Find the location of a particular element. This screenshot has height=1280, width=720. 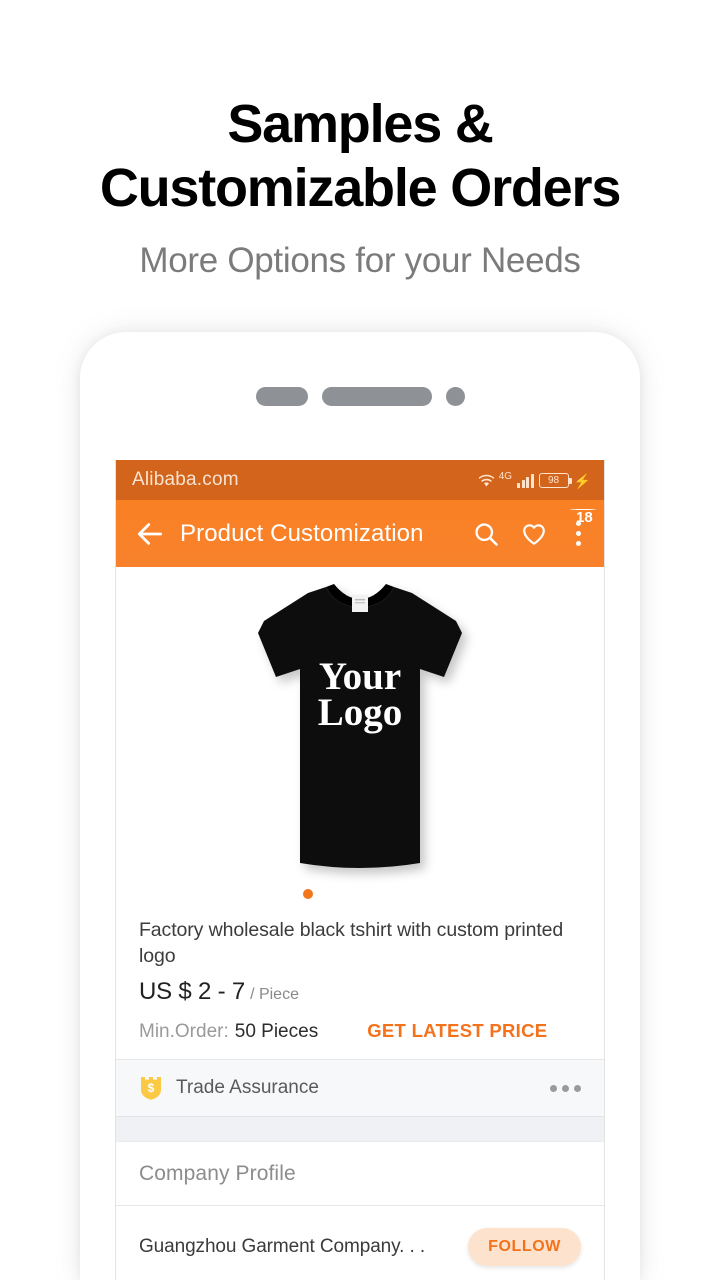

battery-icon: 98 is located at coordinates (555, 480).